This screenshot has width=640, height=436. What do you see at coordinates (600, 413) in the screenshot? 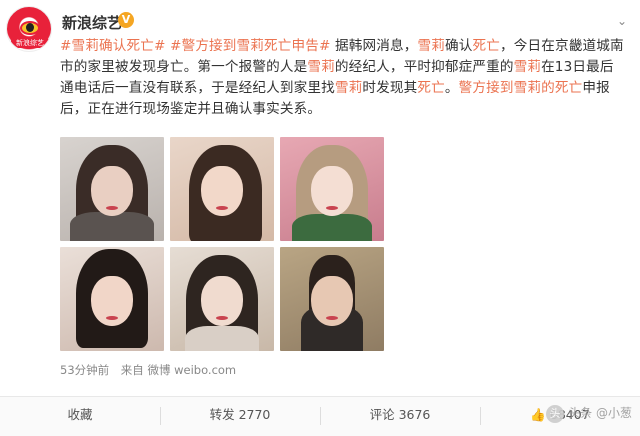
I see `watermark-text: 头条 @小葱` at bounding box center [600, 413].